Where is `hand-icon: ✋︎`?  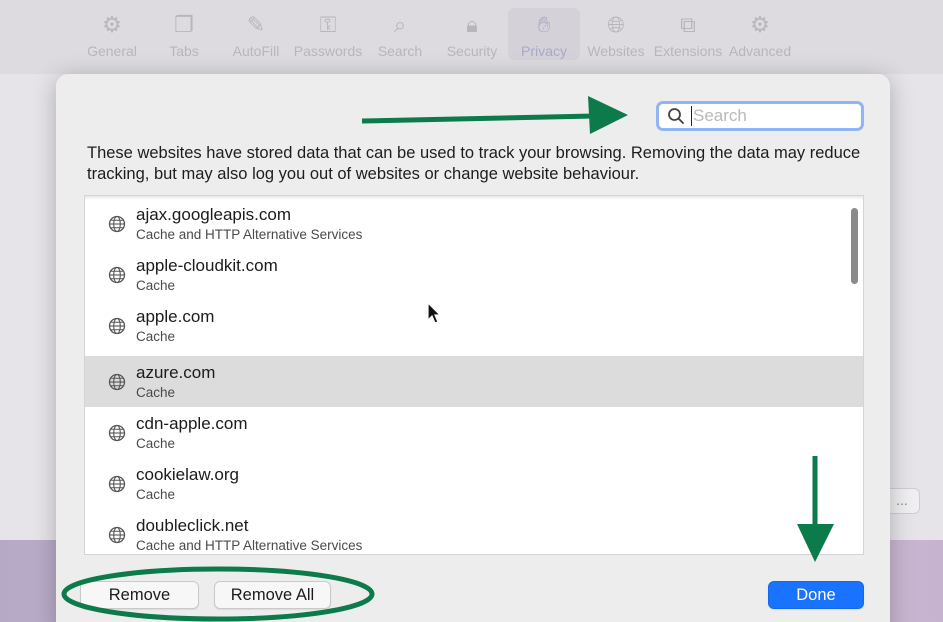 hand-icon: ✋︎ is located at coordinates (544, 24).